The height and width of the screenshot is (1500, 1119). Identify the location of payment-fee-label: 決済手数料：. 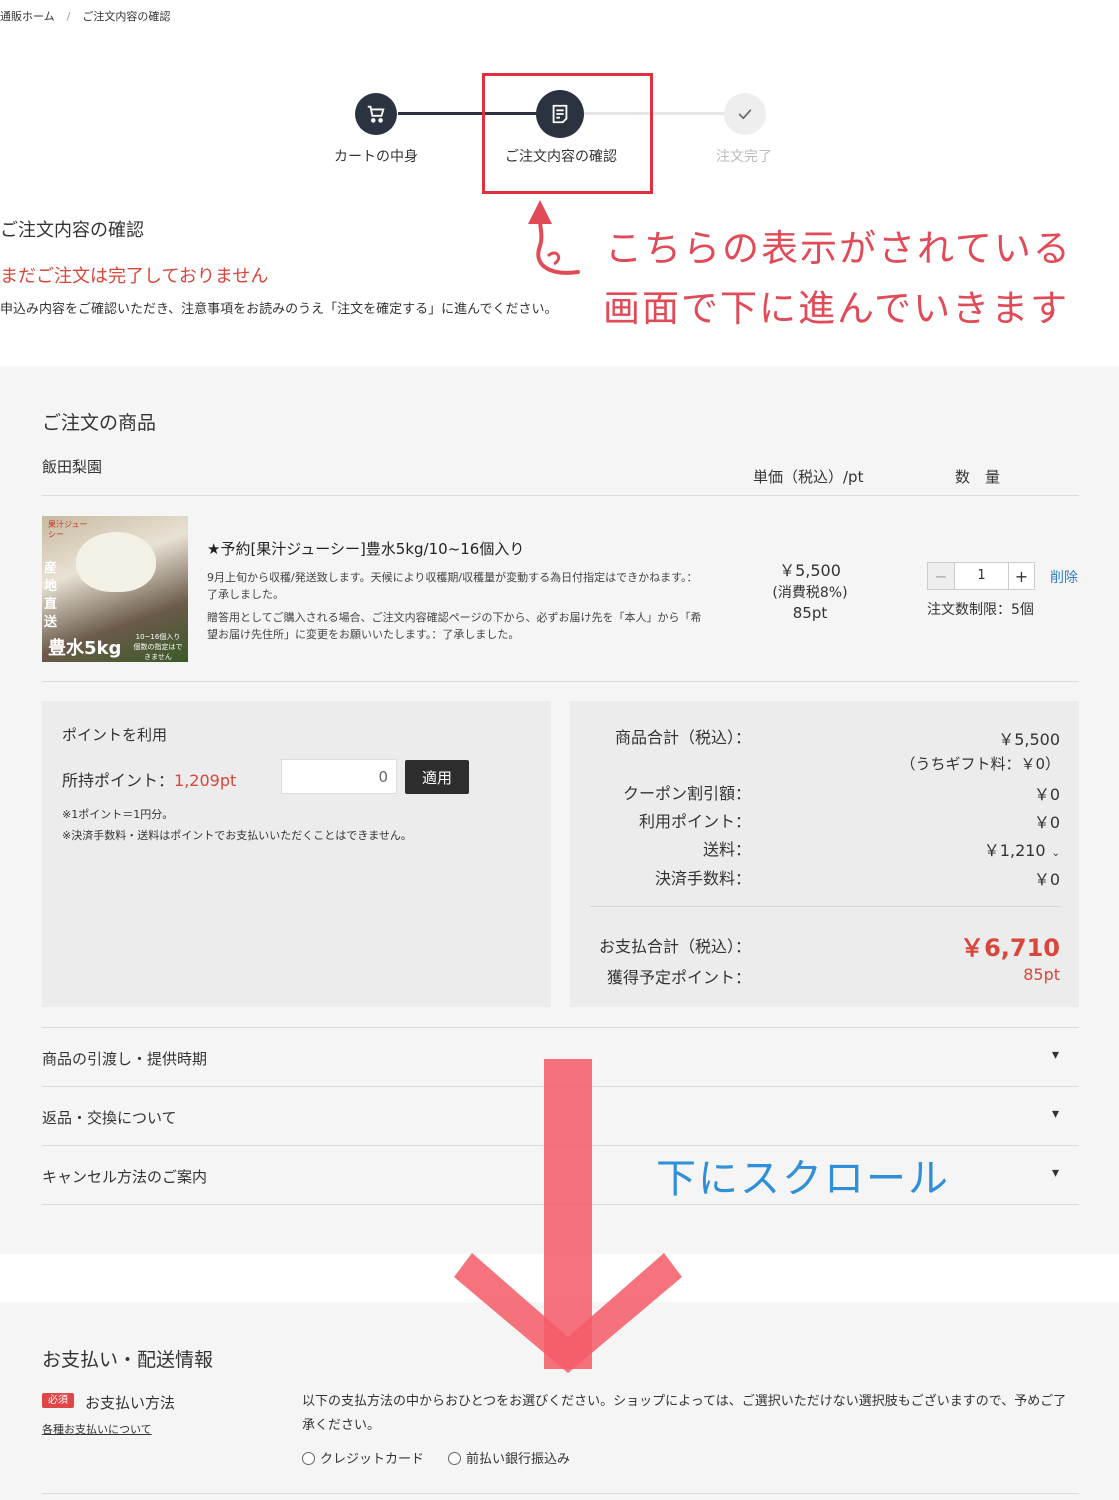
(702, 878).